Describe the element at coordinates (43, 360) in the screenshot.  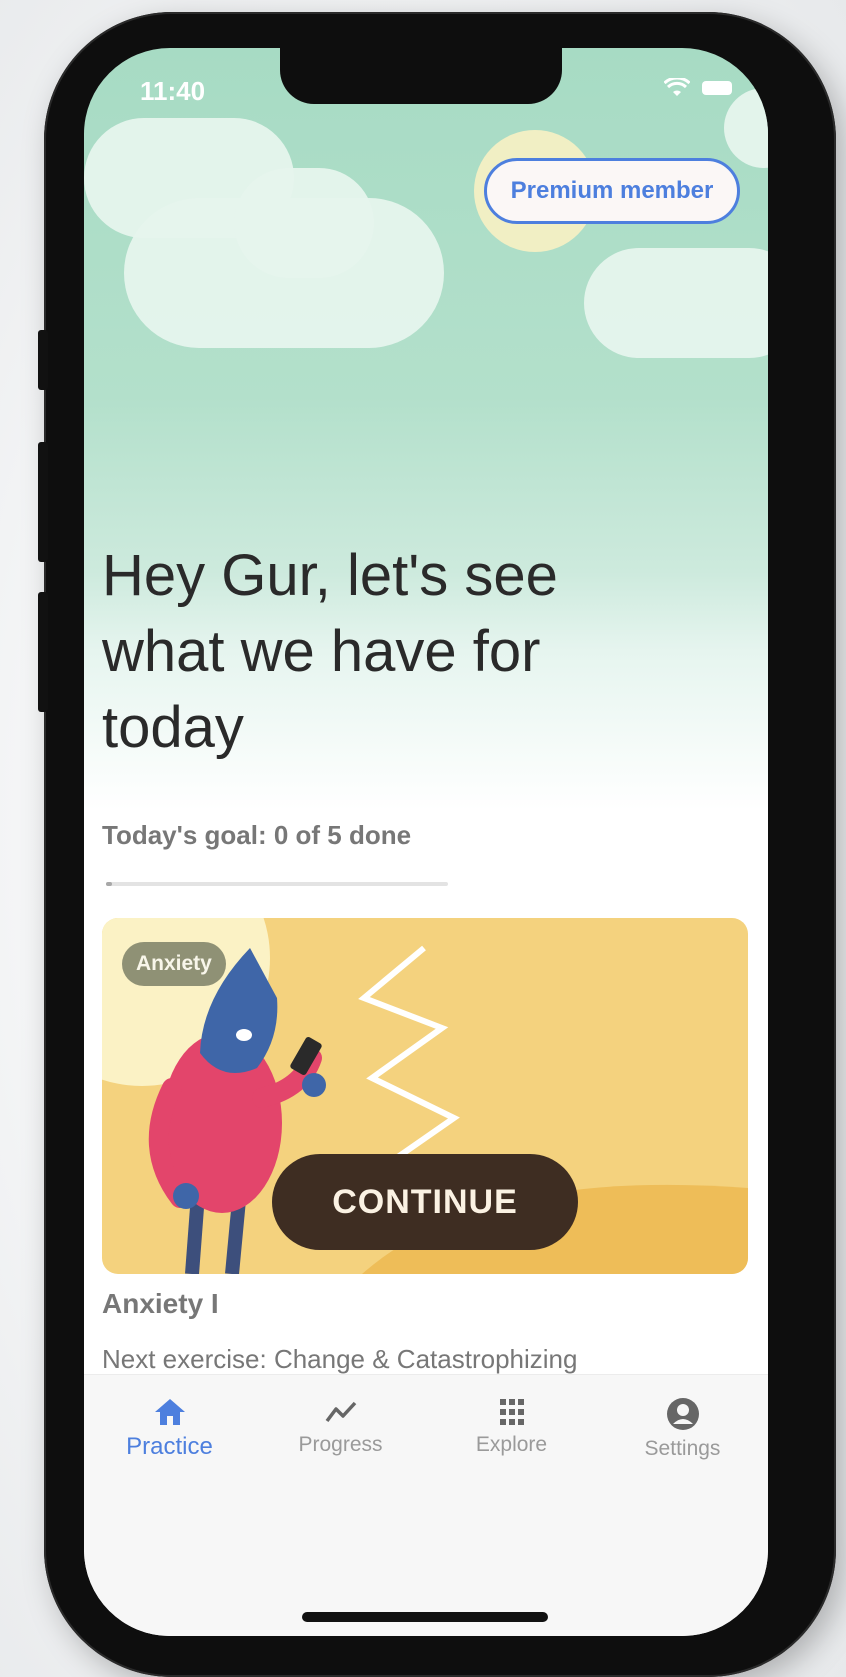
I see `mute-switch` at that location.